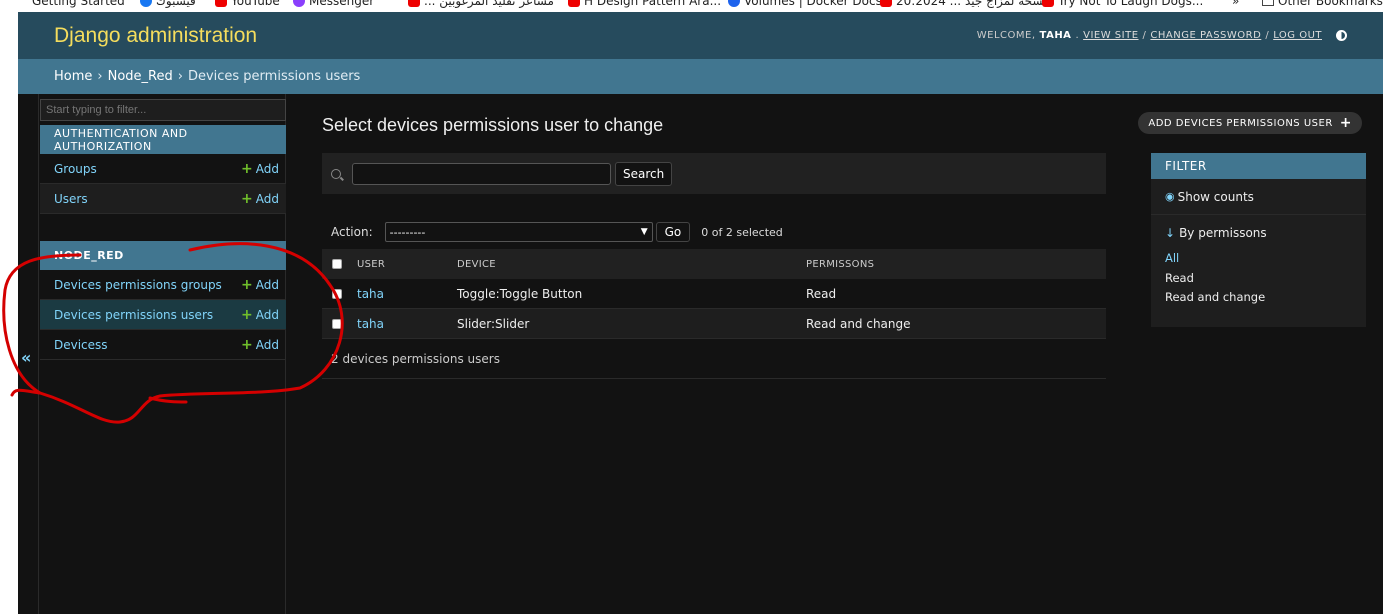  I want to click on module-caption-node-red: NODE_RED, so click(163, 255).